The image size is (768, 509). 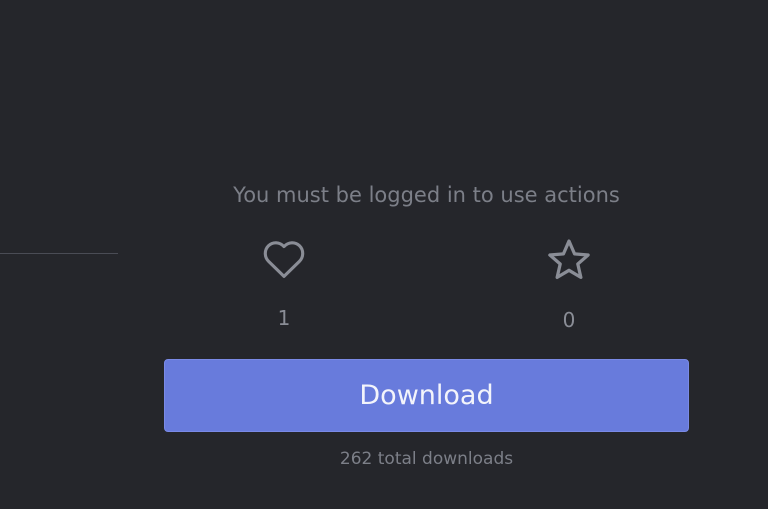 What do you see at coordinates (284, 259) in the screenshot?
I see `heart-icon` at bounding box center [284, 259].